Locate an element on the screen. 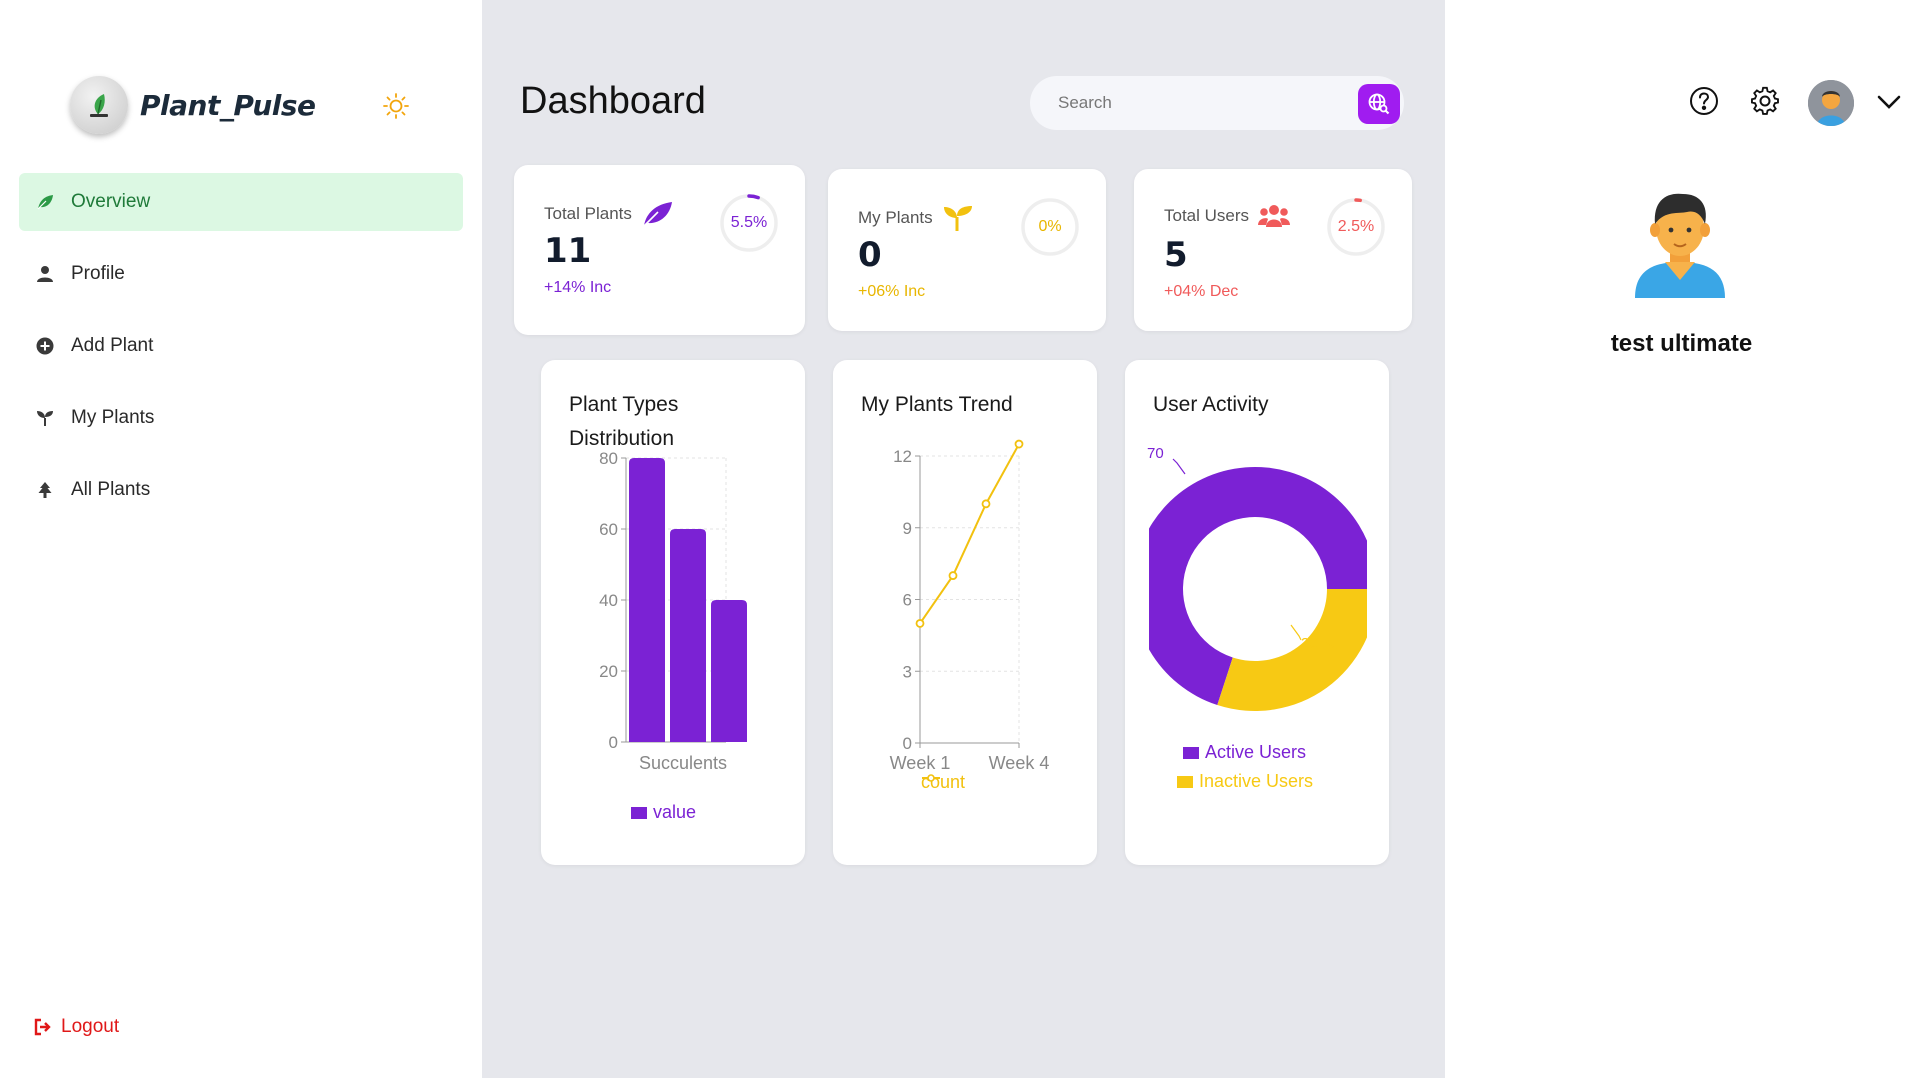 Image resolution: width=1918 pixels, height=1078 pixels. y-tick-label: 3 is located at coordinates (907, 671).